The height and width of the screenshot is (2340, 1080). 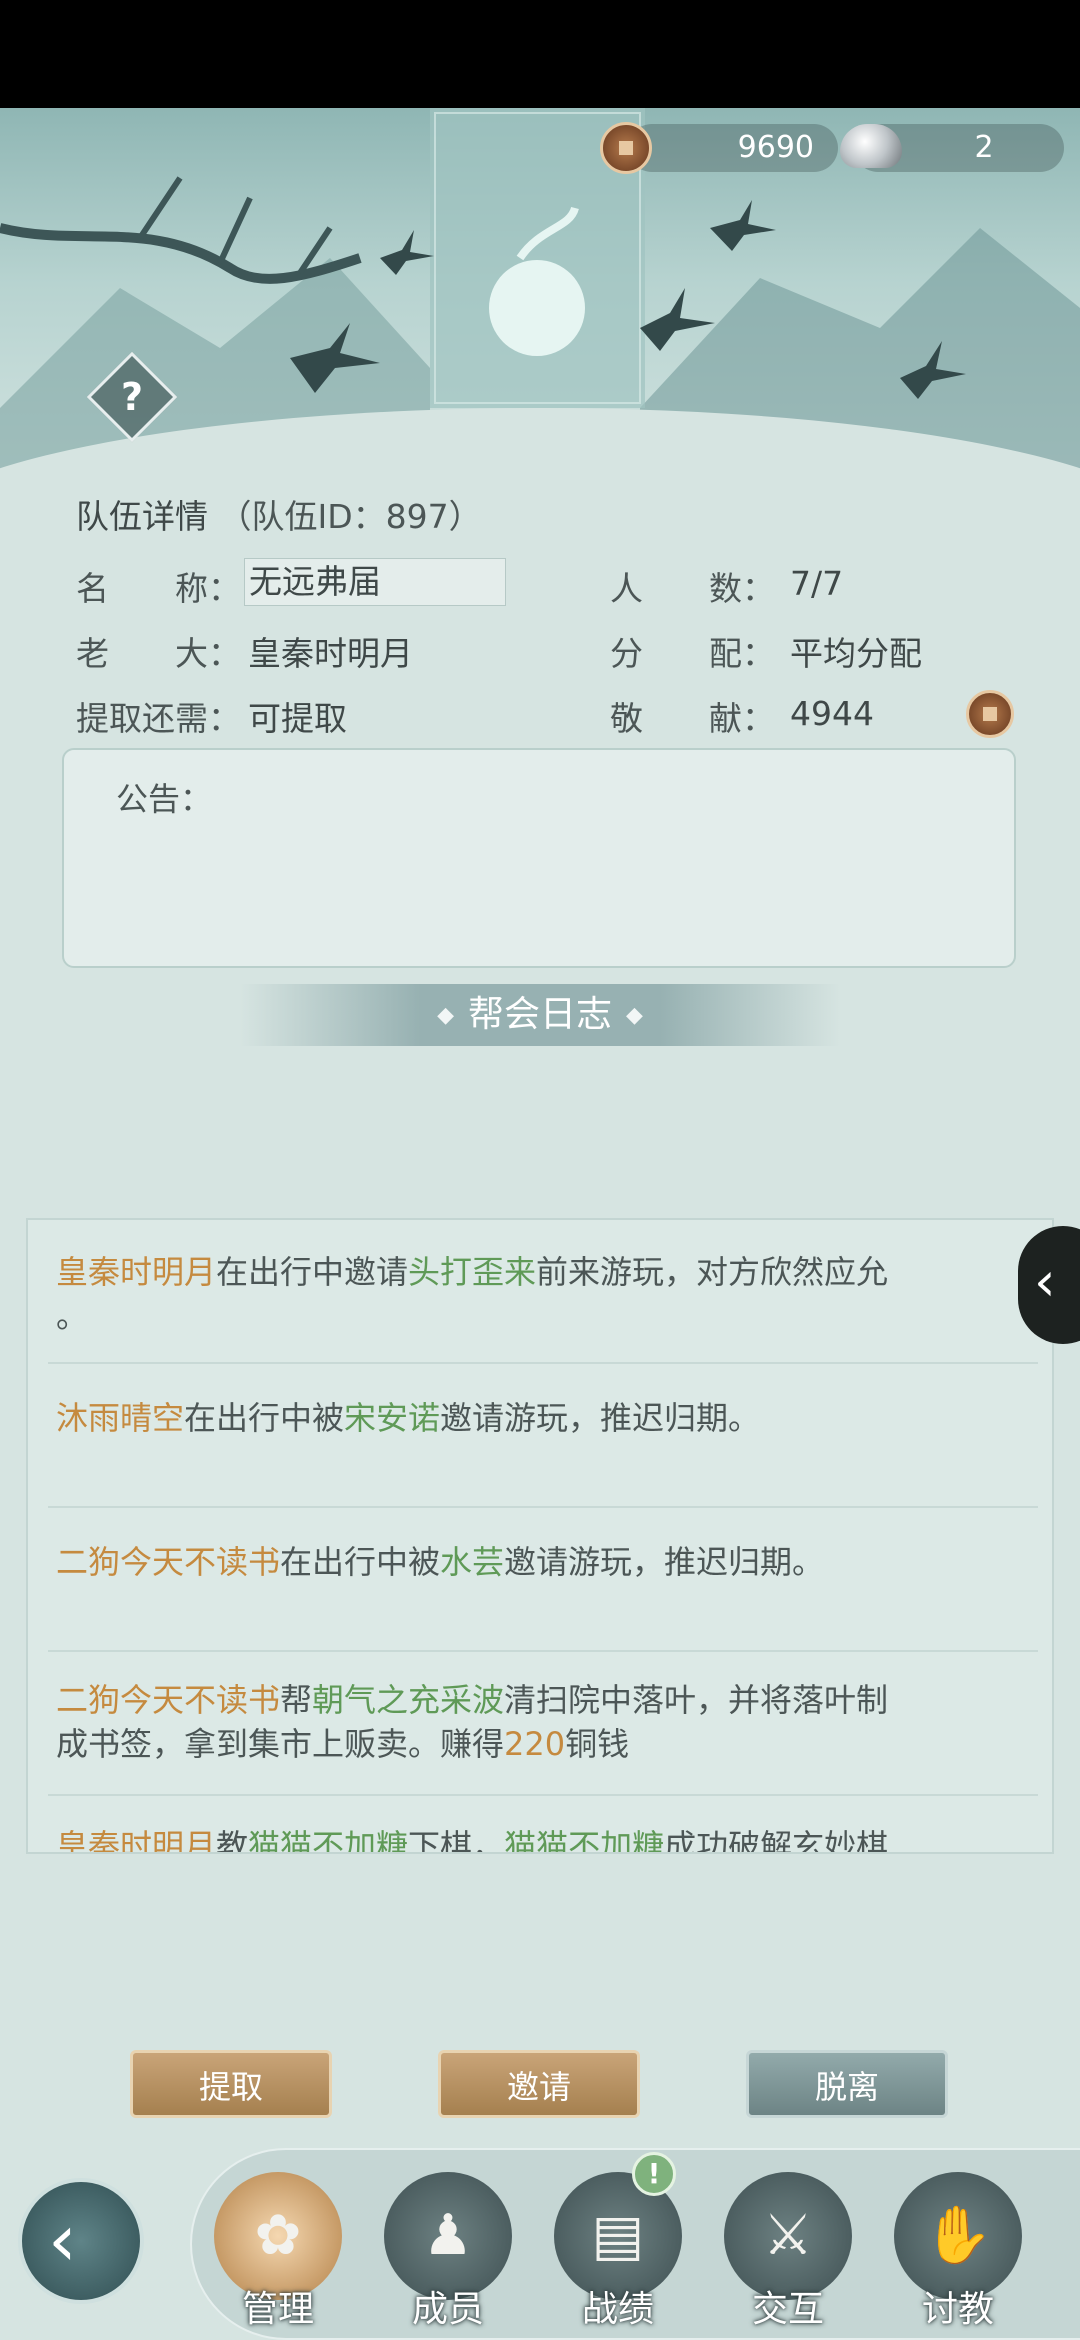 I want to click on notice-panel: 公告：, so click(x=539, y=858).